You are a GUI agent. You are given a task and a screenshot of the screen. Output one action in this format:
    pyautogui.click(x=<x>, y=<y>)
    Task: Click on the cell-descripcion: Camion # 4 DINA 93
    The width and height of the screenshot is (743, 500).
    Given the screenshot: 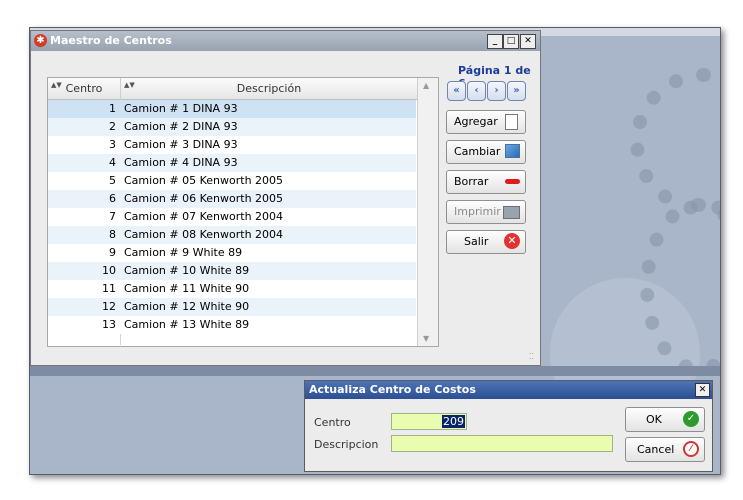 What is the action you would take?
    pyautogui.click(x=181, y=162)
    